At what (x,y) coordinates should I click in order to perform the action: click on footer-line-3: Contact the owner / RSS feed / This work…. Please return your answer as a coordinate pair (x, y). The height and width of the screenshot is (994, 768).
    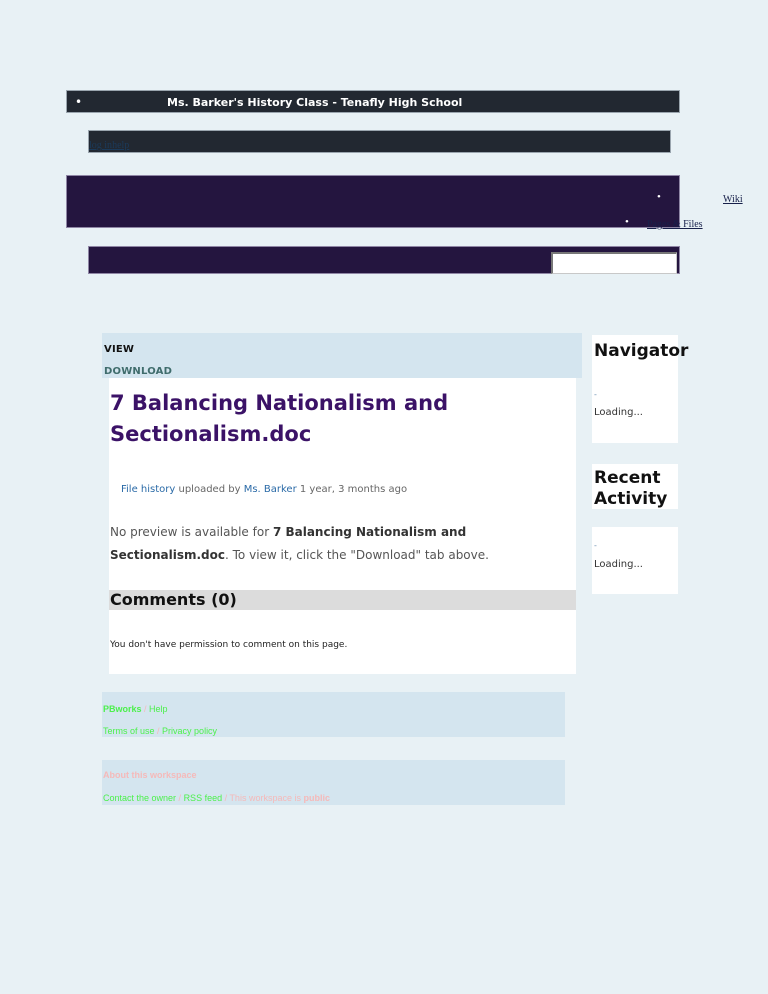
    Looking at the image, I should click on (216, 798).